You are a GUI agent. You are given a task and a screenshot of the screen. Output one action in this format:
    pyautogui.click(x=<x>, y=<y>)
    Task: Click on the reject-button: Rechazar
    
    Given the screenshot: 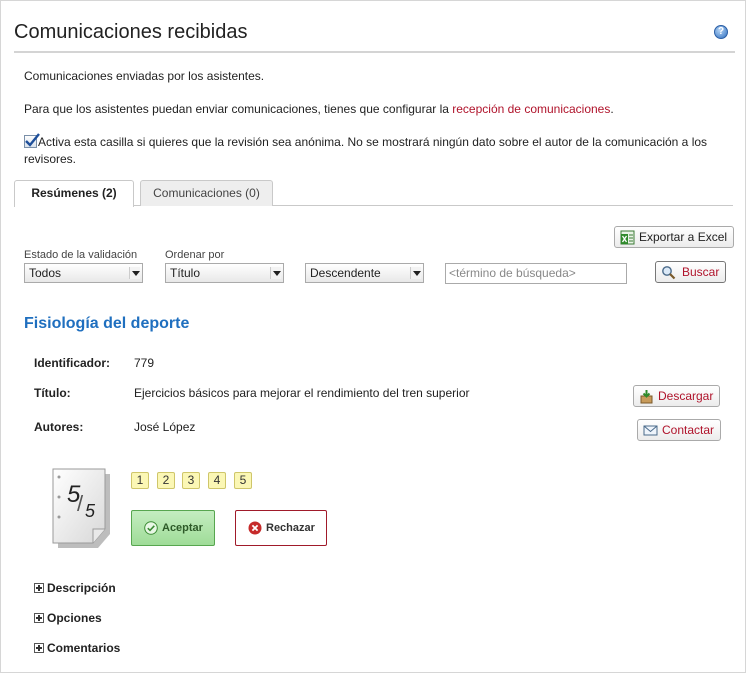 What is the action you would take?
    pyautogui.click(x=281, y=528)
    